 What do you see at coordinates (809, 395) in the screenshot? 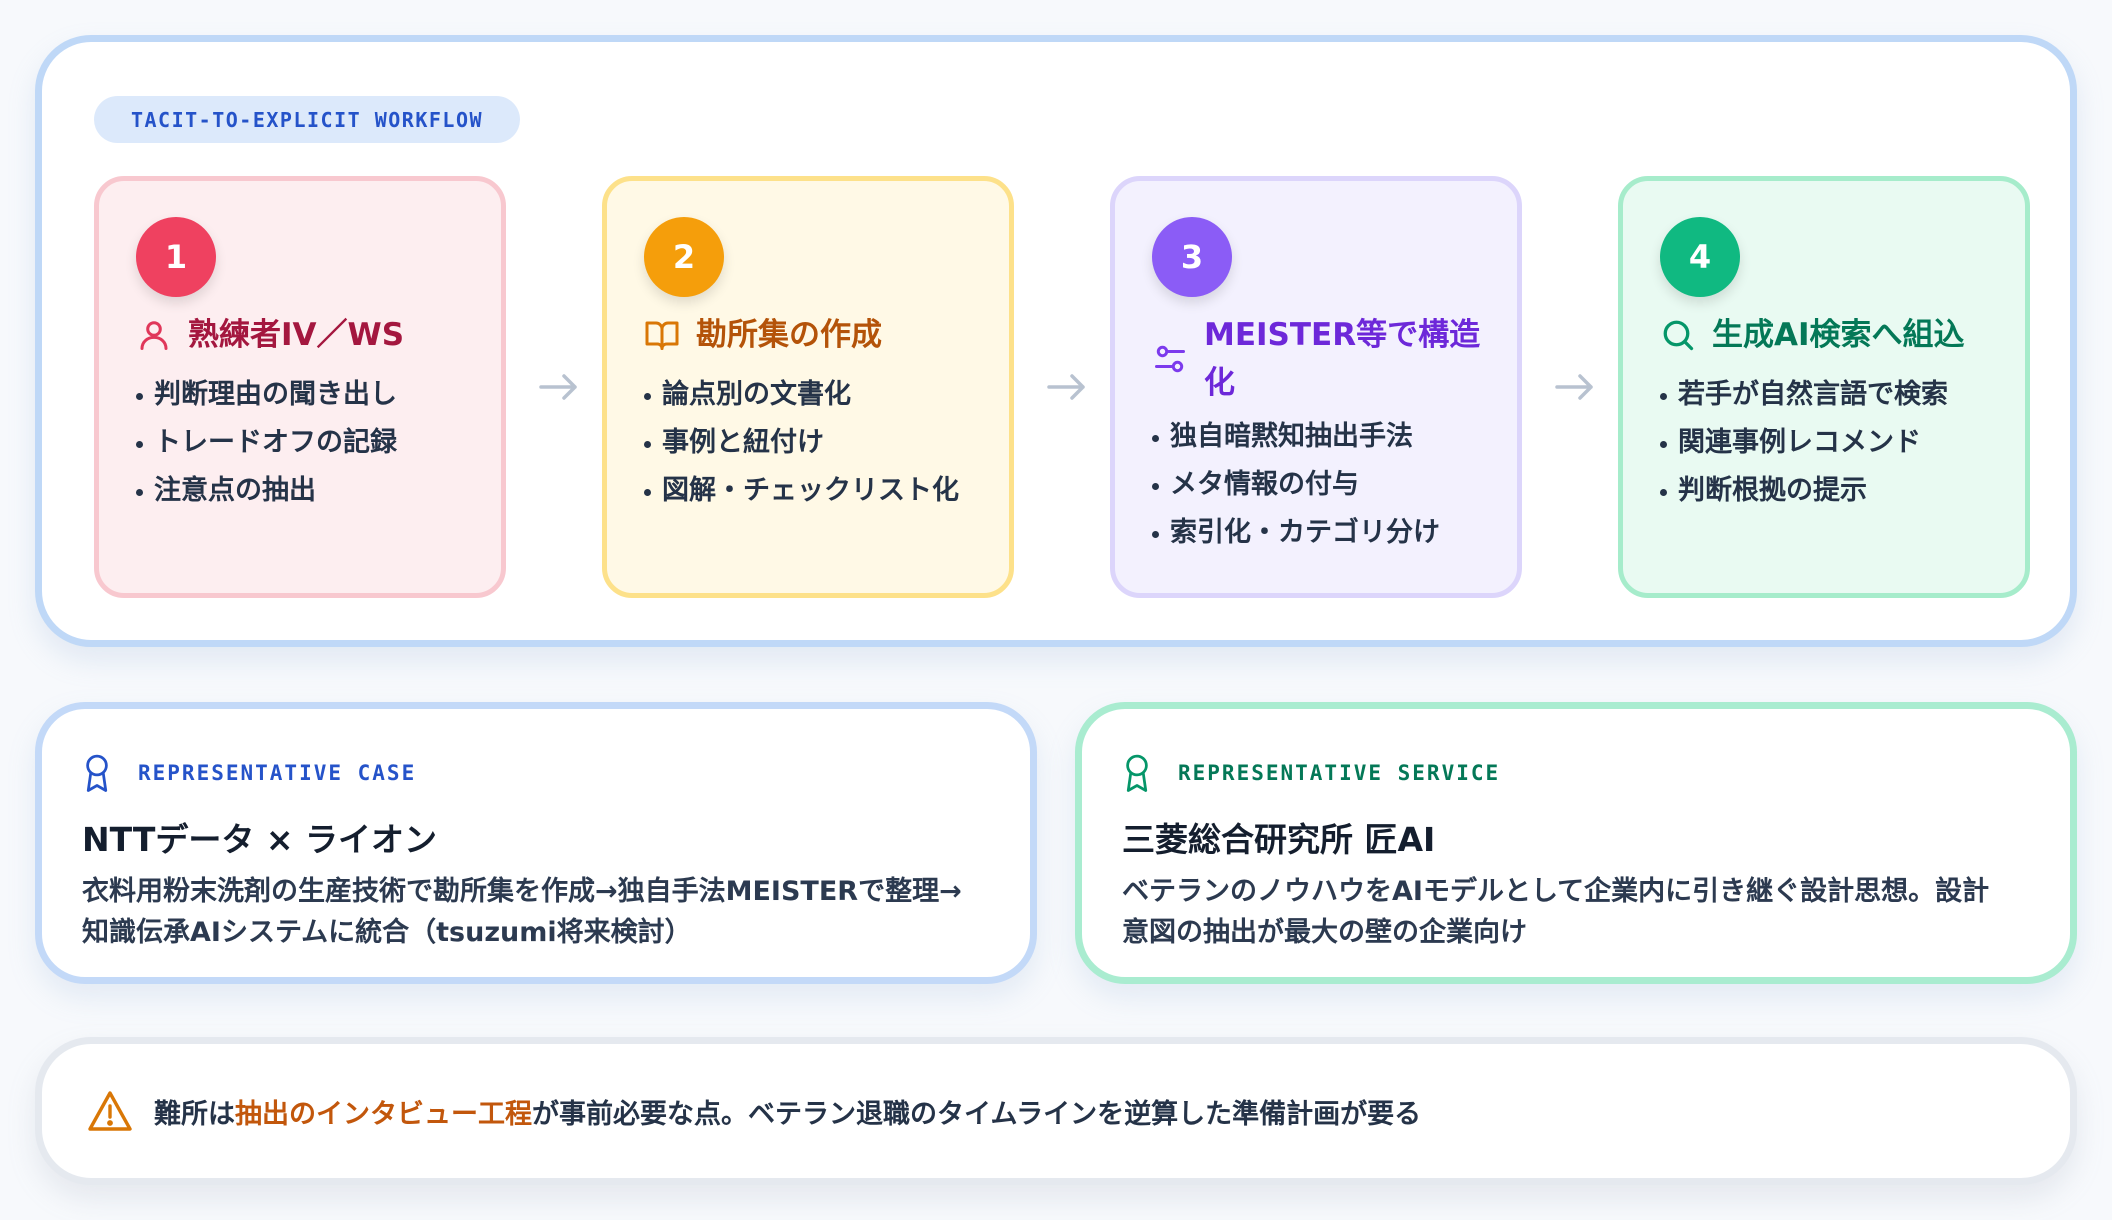
I see `bullet-item: 論点別の文書化` at bounding box center [809, 395].